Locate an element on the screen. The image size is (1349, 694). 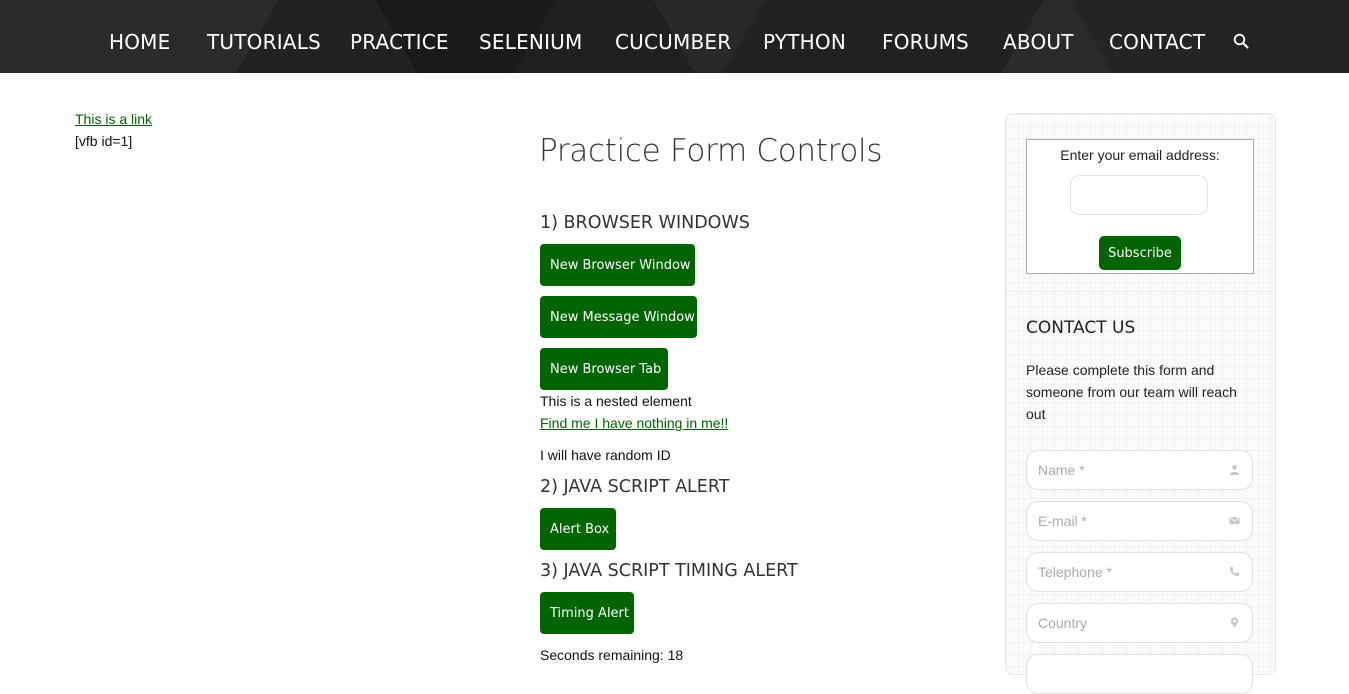
search-icon is located at coordinates (1241, 41).